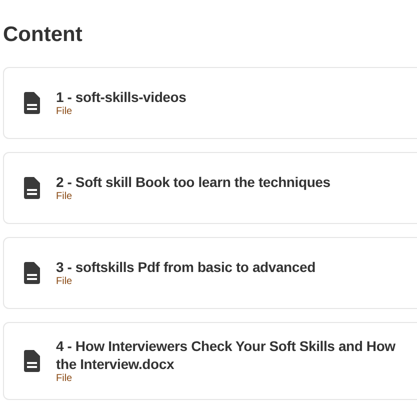 The image size is (417, 417). What do you see at coordinates (226, 355) in the screenshot?
I see `content-title: 4 - How Interviewers Check Your Soft Skills and How the Interview.docx` at bounding box center [226, 355].